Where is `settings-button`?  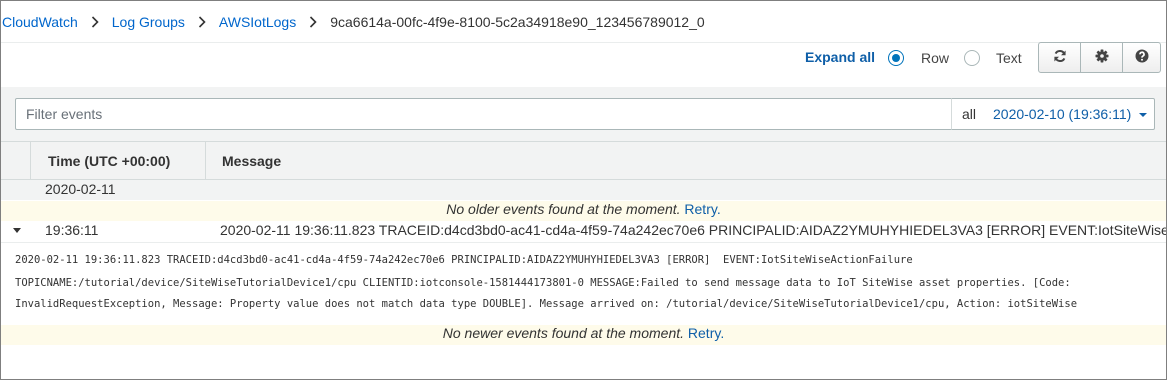 settings-button is located at coordinates (1101, 57).